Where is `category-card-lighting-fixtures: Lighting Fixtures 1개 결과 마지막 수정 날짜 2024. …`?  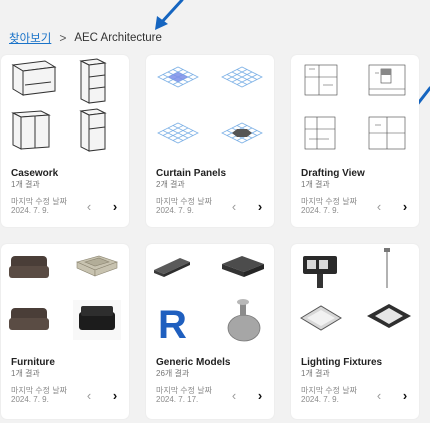 category-card-lighting-fixtures: Lighting Fixtures 1개 결과 마지막 수정 날짜 2024. … is located at coordinates (355, 331).